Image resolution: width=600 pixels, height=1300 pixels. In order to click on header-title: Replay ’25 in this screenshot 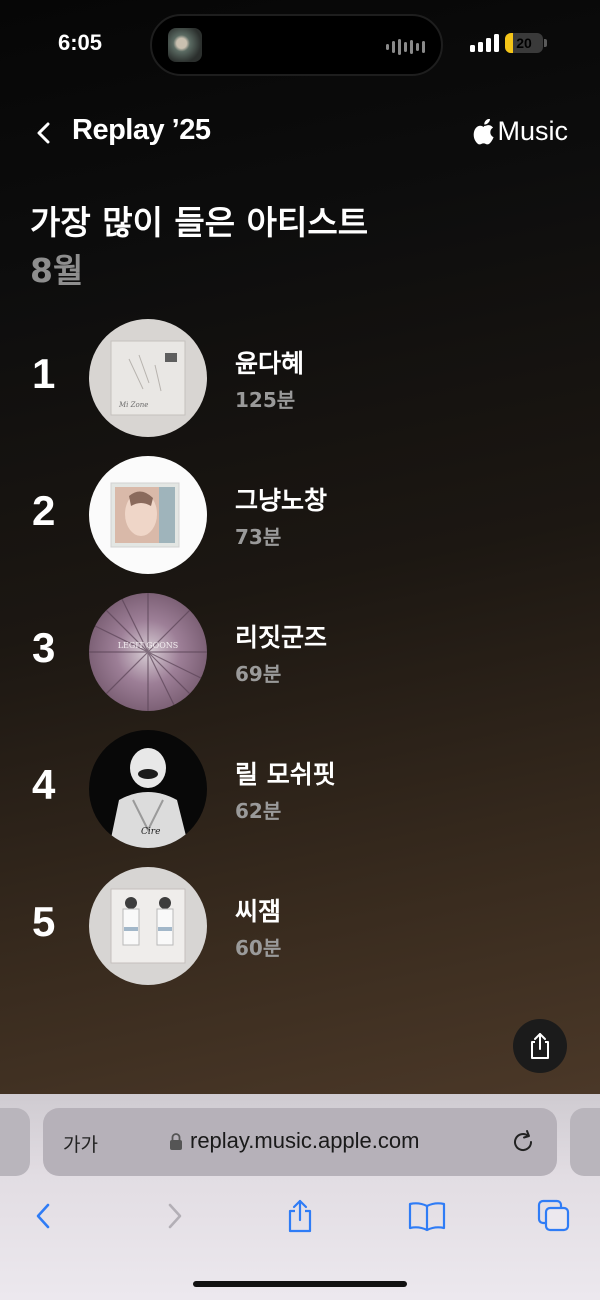, I will do `click(141, 130)`.